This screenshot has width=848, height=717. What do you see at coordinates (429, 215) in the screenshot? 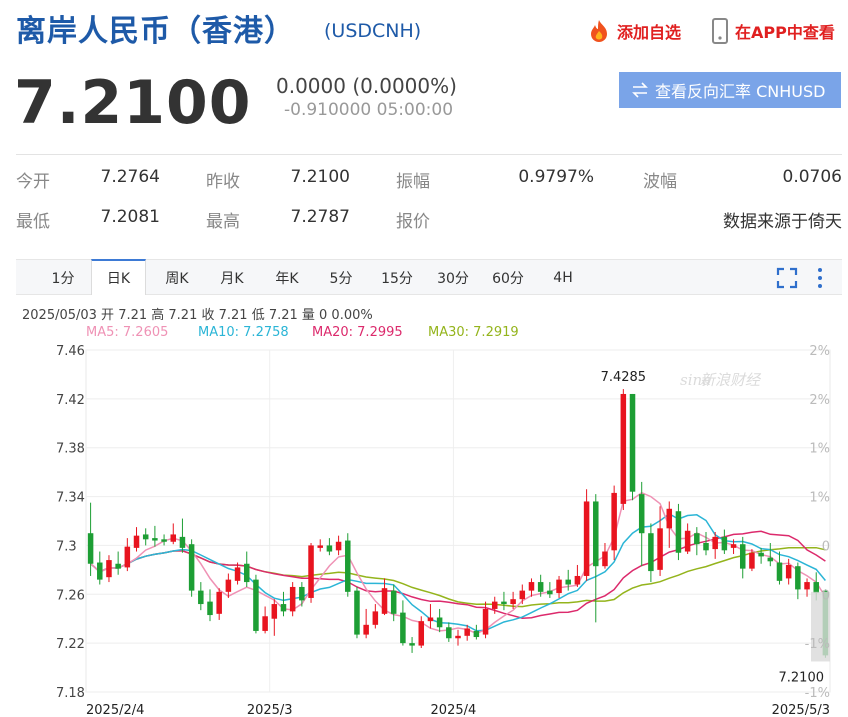
I see `stats-row: 最低 7.2081 最高 7.2787 报价 数据来源于倚天` at bounding box center [429, 215].